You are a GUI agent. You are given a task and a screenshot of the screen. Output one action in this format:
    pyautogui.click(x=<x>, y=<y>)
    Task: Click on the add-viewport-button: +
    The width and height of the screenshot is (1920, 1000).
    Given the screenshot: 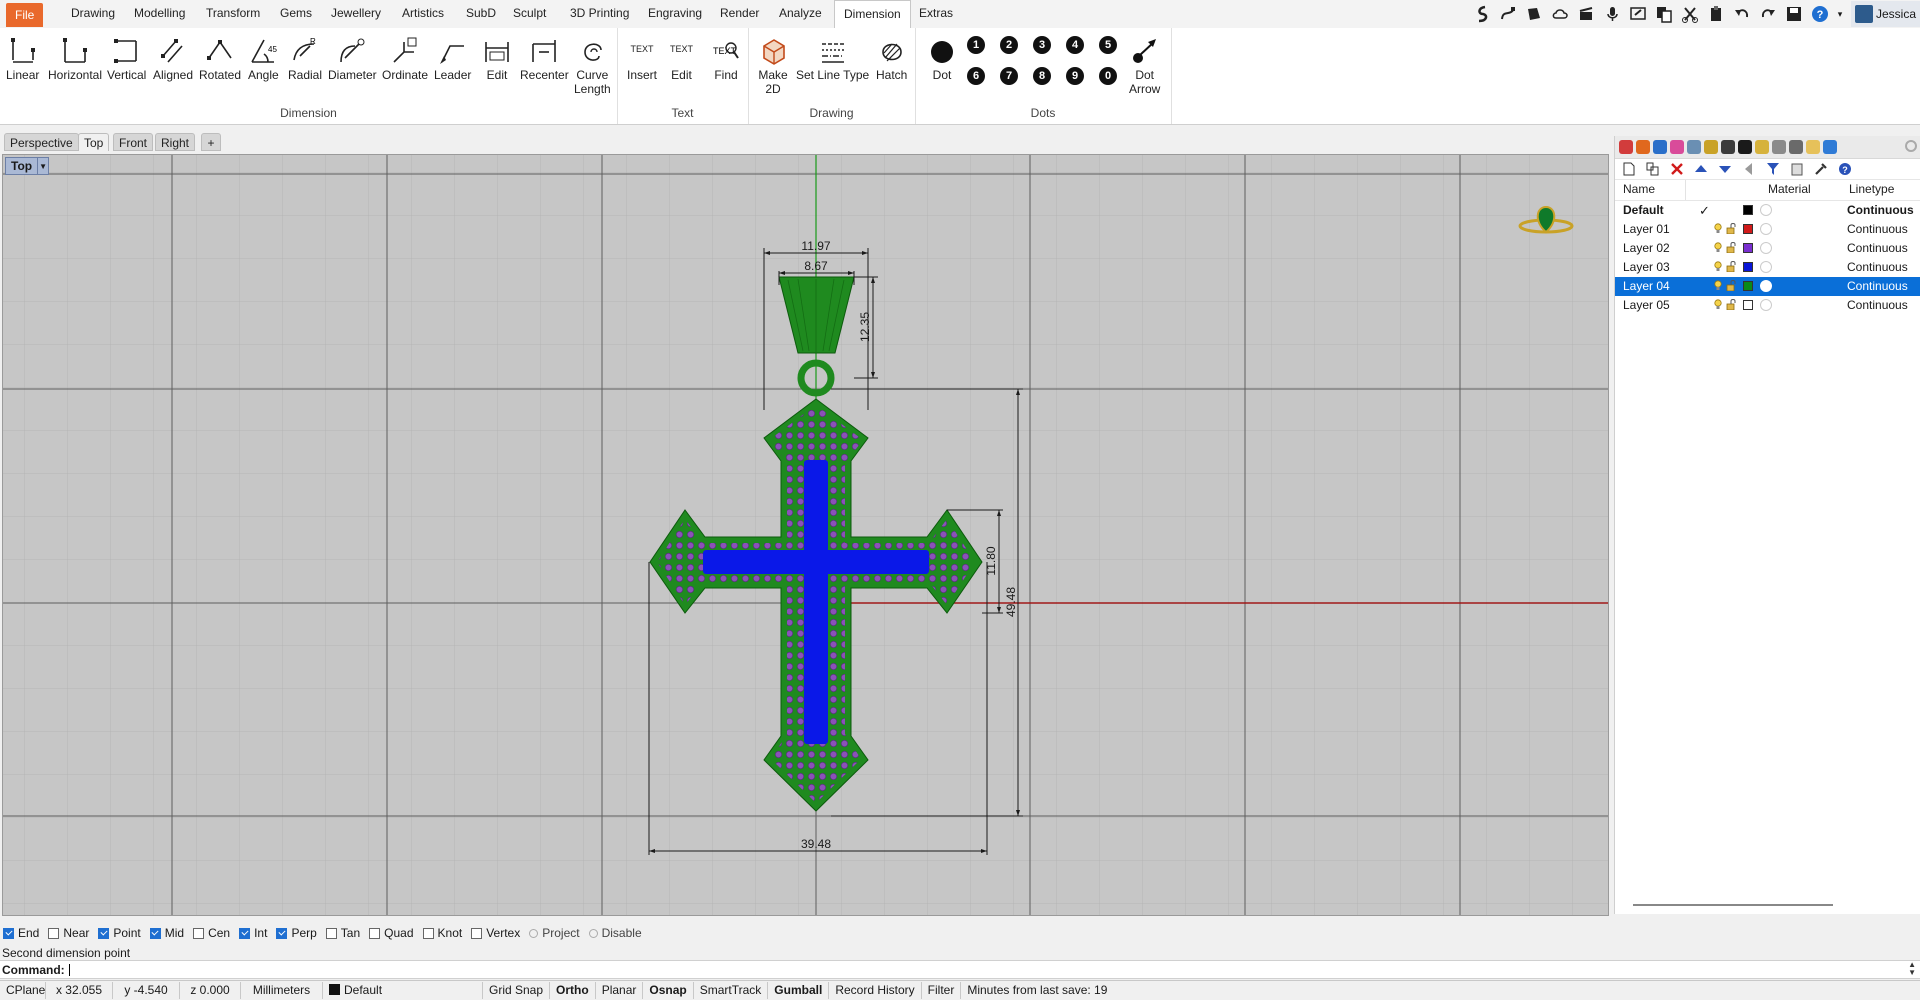 What is the action you would take?
    pyautogui.click(x=211, y=142)
    